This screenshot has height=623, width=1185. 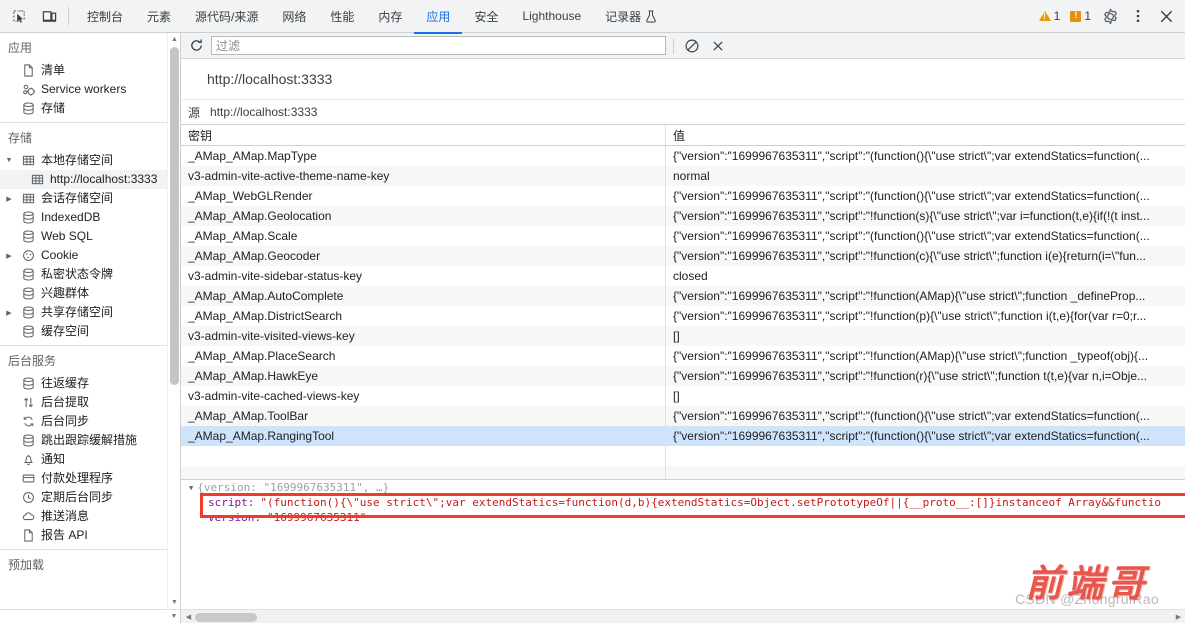 I want to click on sidebar-scroll-content: 应用 ▶ 清单 ▶, so click(x=90, y=305).